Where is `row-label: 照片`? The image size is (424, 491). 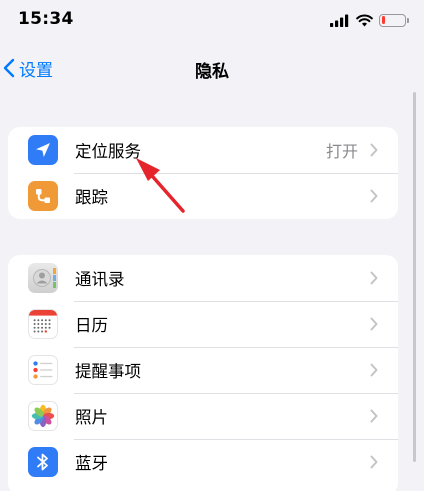 row-label: 照片 is located at coordinates (91, 417).